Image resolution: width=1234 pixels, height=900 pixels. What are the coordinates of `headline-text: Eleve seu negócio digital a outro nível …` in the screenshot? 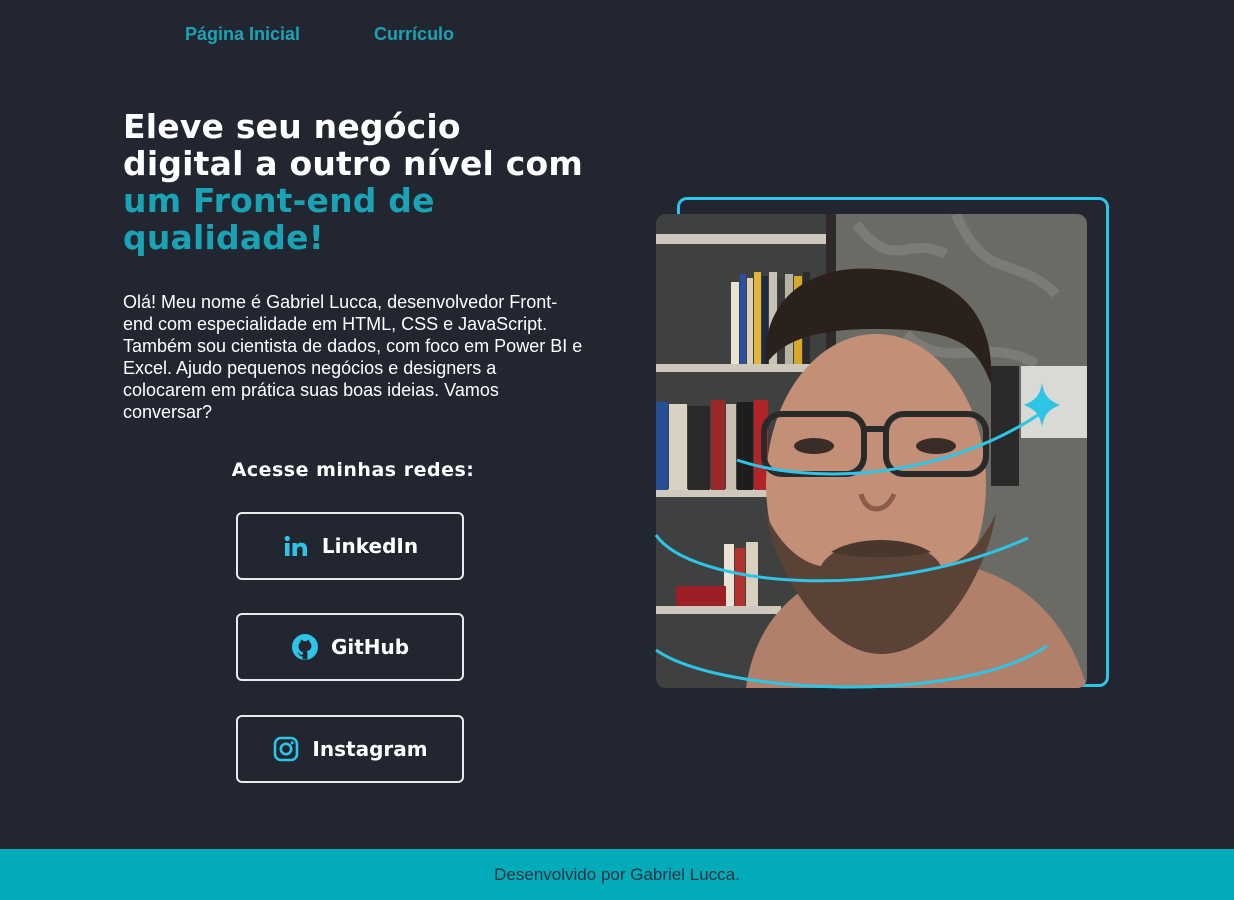 It's located at (353, 145).